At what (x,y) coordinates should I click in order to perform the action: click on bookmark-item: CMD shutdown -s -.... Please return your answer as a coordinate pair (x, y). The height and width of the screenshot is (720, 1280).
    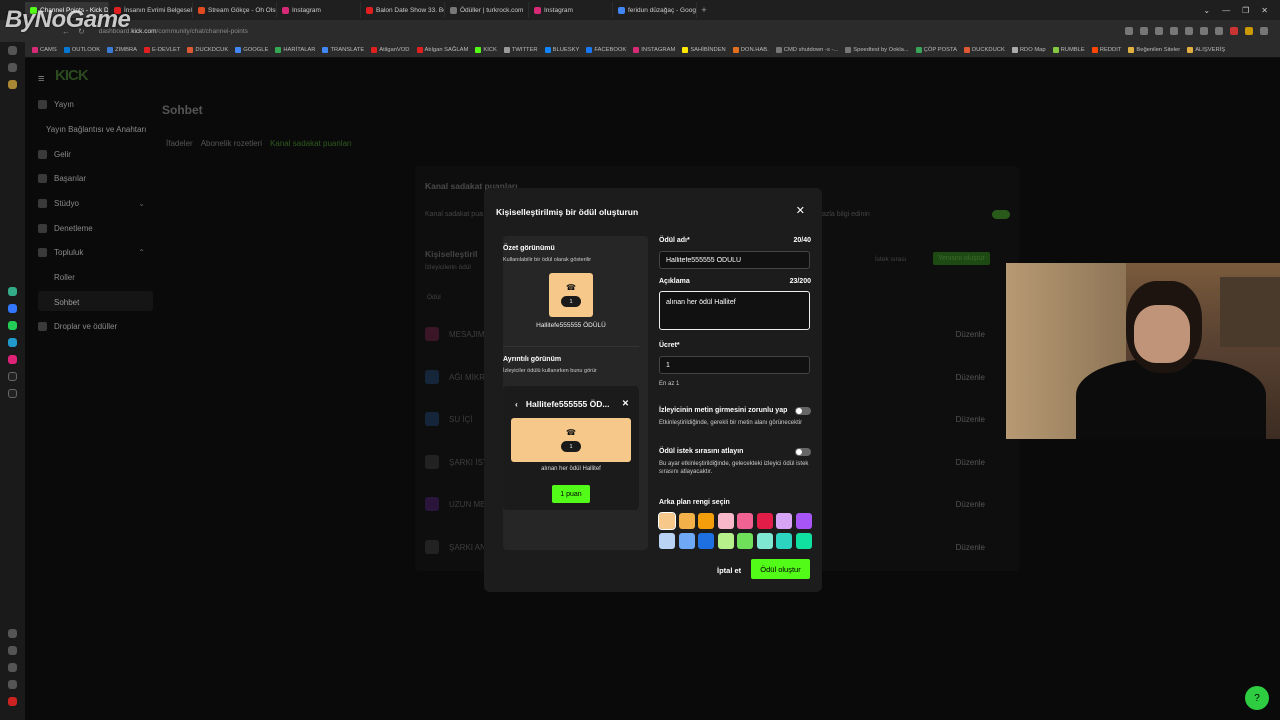
    Looking at the image, I should click on (806, 49).